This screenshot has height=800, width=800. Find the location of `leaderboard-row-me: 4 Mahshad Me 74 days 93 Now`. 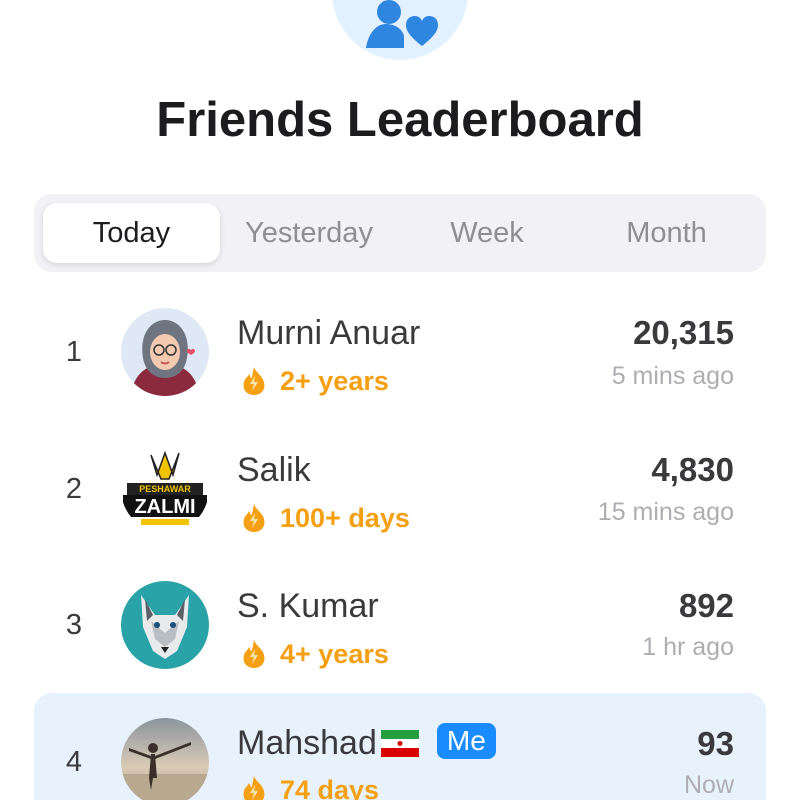

leaderboard-row-me: 4 Mahshad Me 74 days 93 Now is located at coordinates (400, 746).